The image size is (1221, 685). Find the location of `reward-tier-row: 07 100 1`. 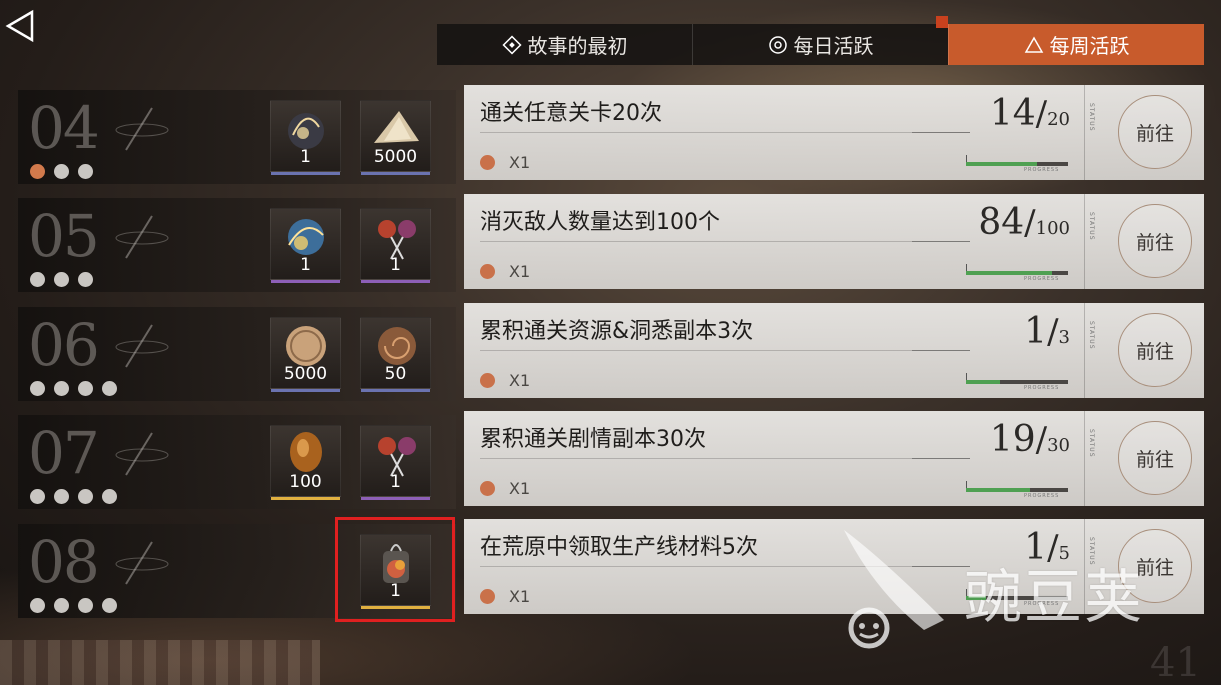

reward-tier-row: 07 100 1 is located at coordinates (237, 462).